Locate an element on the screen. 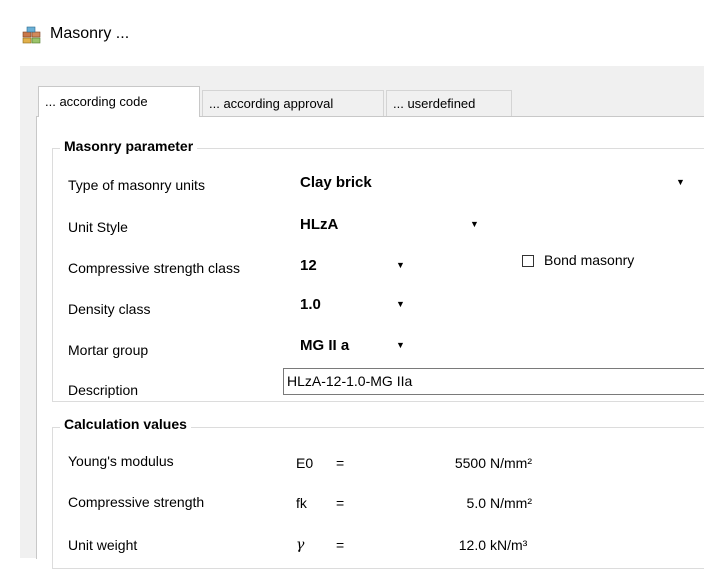  unit-style-select: HLzA ▼ is located at coordinates (393, 225).